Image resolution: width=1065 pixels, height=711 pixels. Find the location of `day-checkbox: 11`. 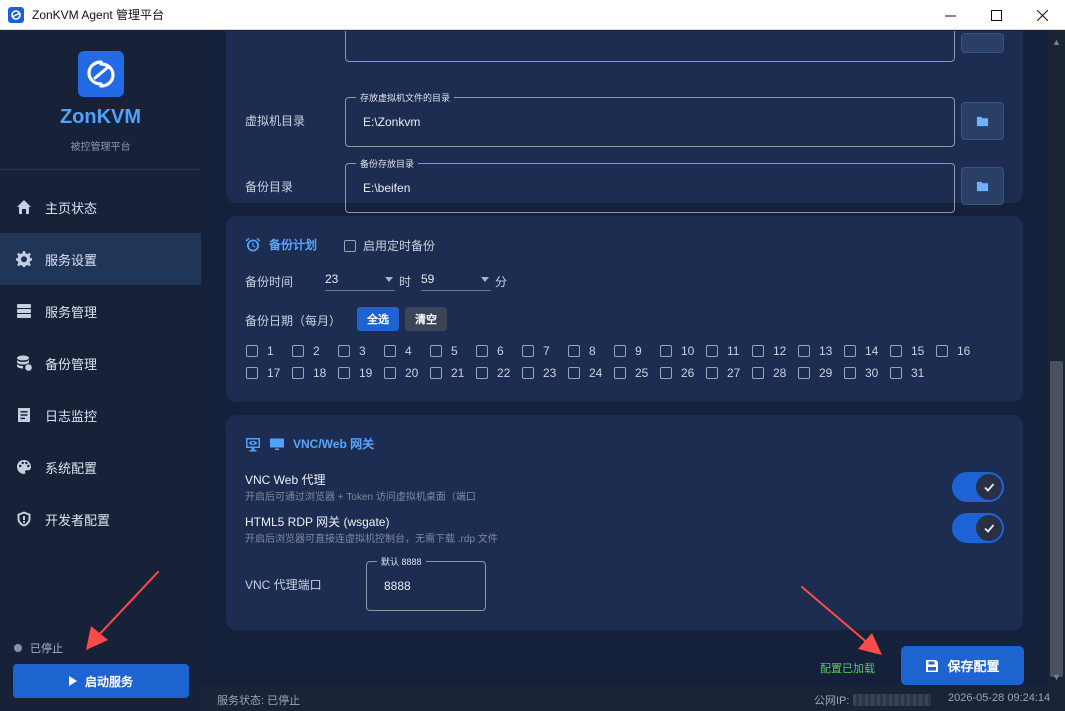

day-checkbox: 11 is located at coordinates (729, 351).